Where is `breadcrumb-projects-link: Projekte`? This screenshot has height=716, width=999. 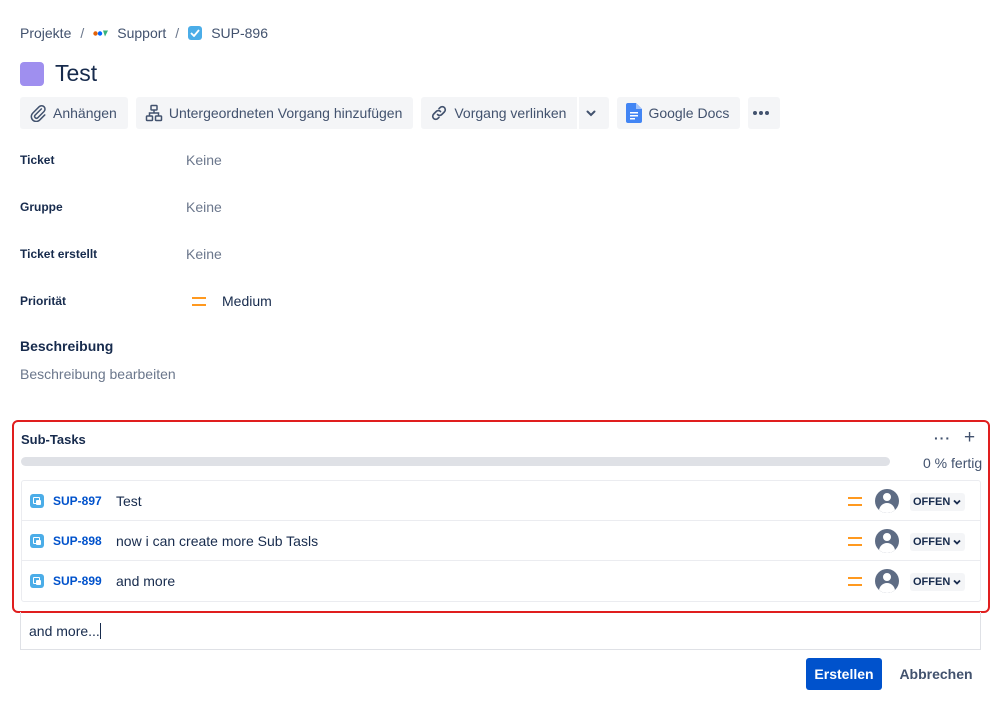
breadcrumb-projects-link: Projekte is located at coordinates (45, 33).